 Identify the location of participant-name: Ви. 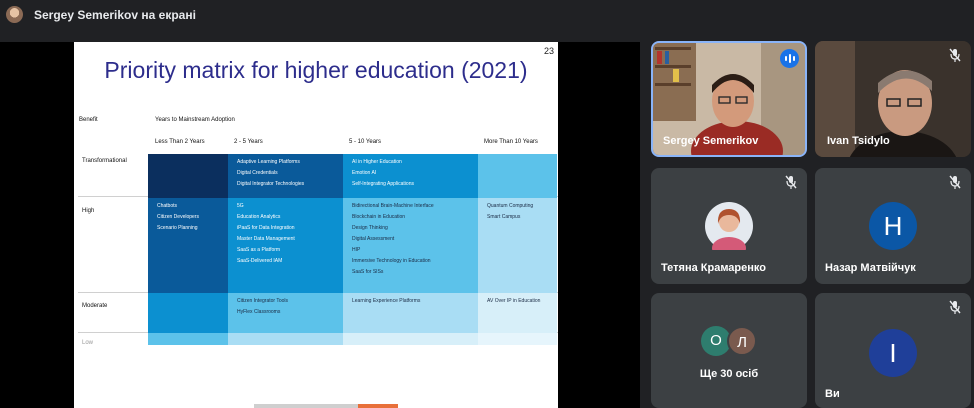
(832, 394).